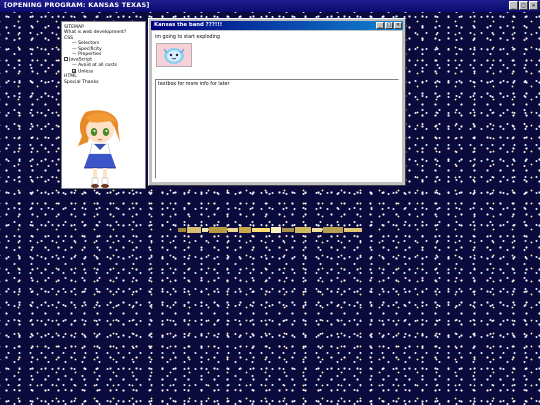 The width and height of the screenshot is (540, 405). Describe the element at coordinates (86, 71) in the screenshot. I see `sitemap-item-label: Unless` at that location.